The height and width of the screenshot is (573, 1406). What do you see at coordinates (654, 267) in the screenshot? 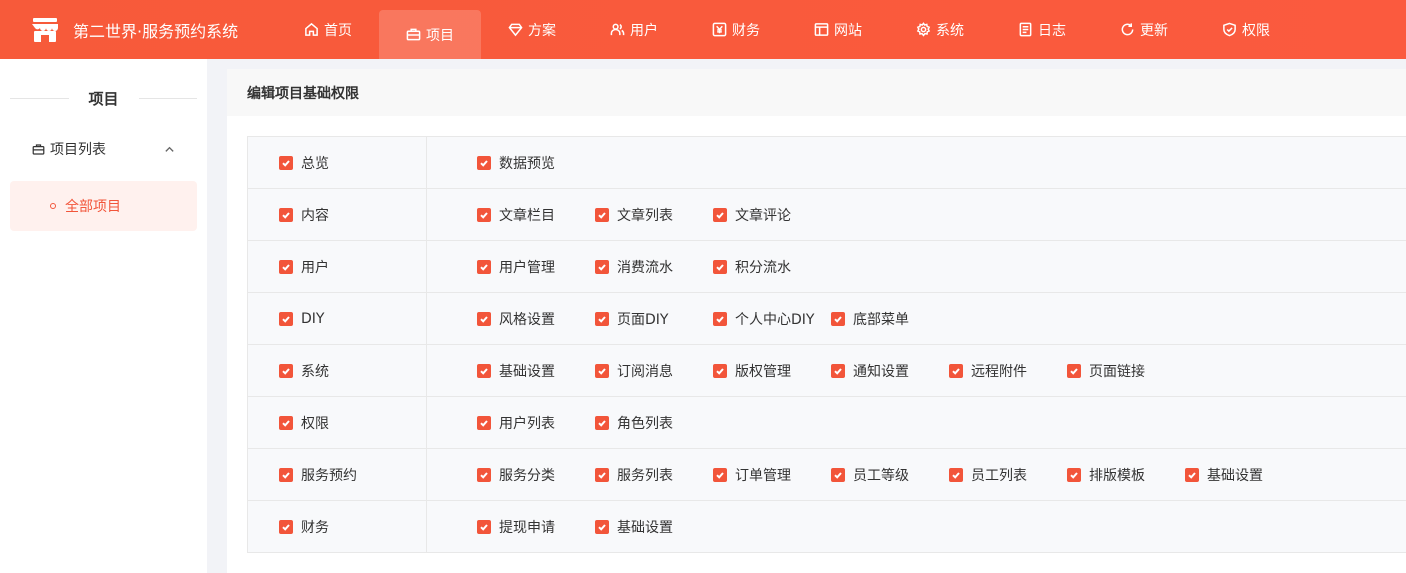
I see `permission-item-checkbox: 消费流水` at bounding box center [654, 267].